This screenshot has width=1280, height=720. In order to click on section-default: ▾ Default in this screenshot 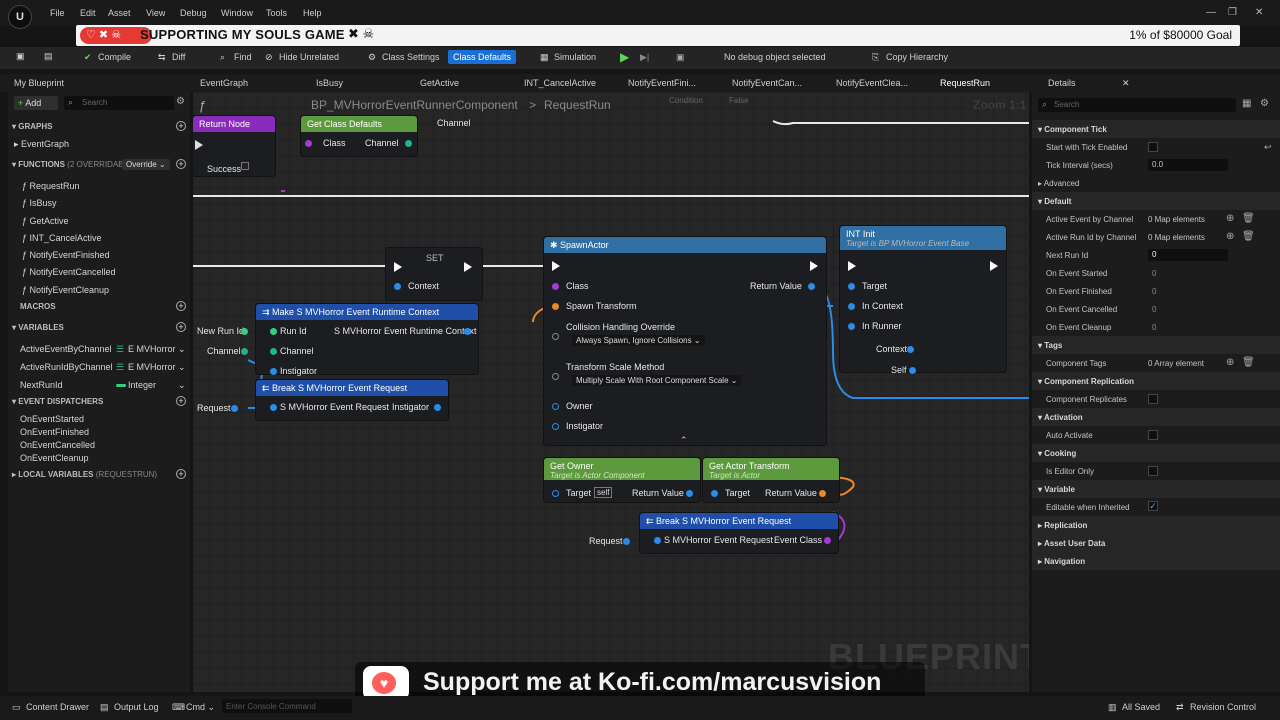, I will do `click(1156, 201)`.